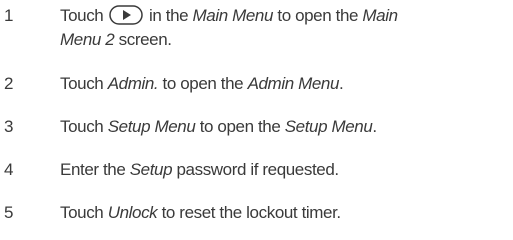  Describe the element at coordinates (9, 15) in the screenshot. I see `step-number: 1` at that location.